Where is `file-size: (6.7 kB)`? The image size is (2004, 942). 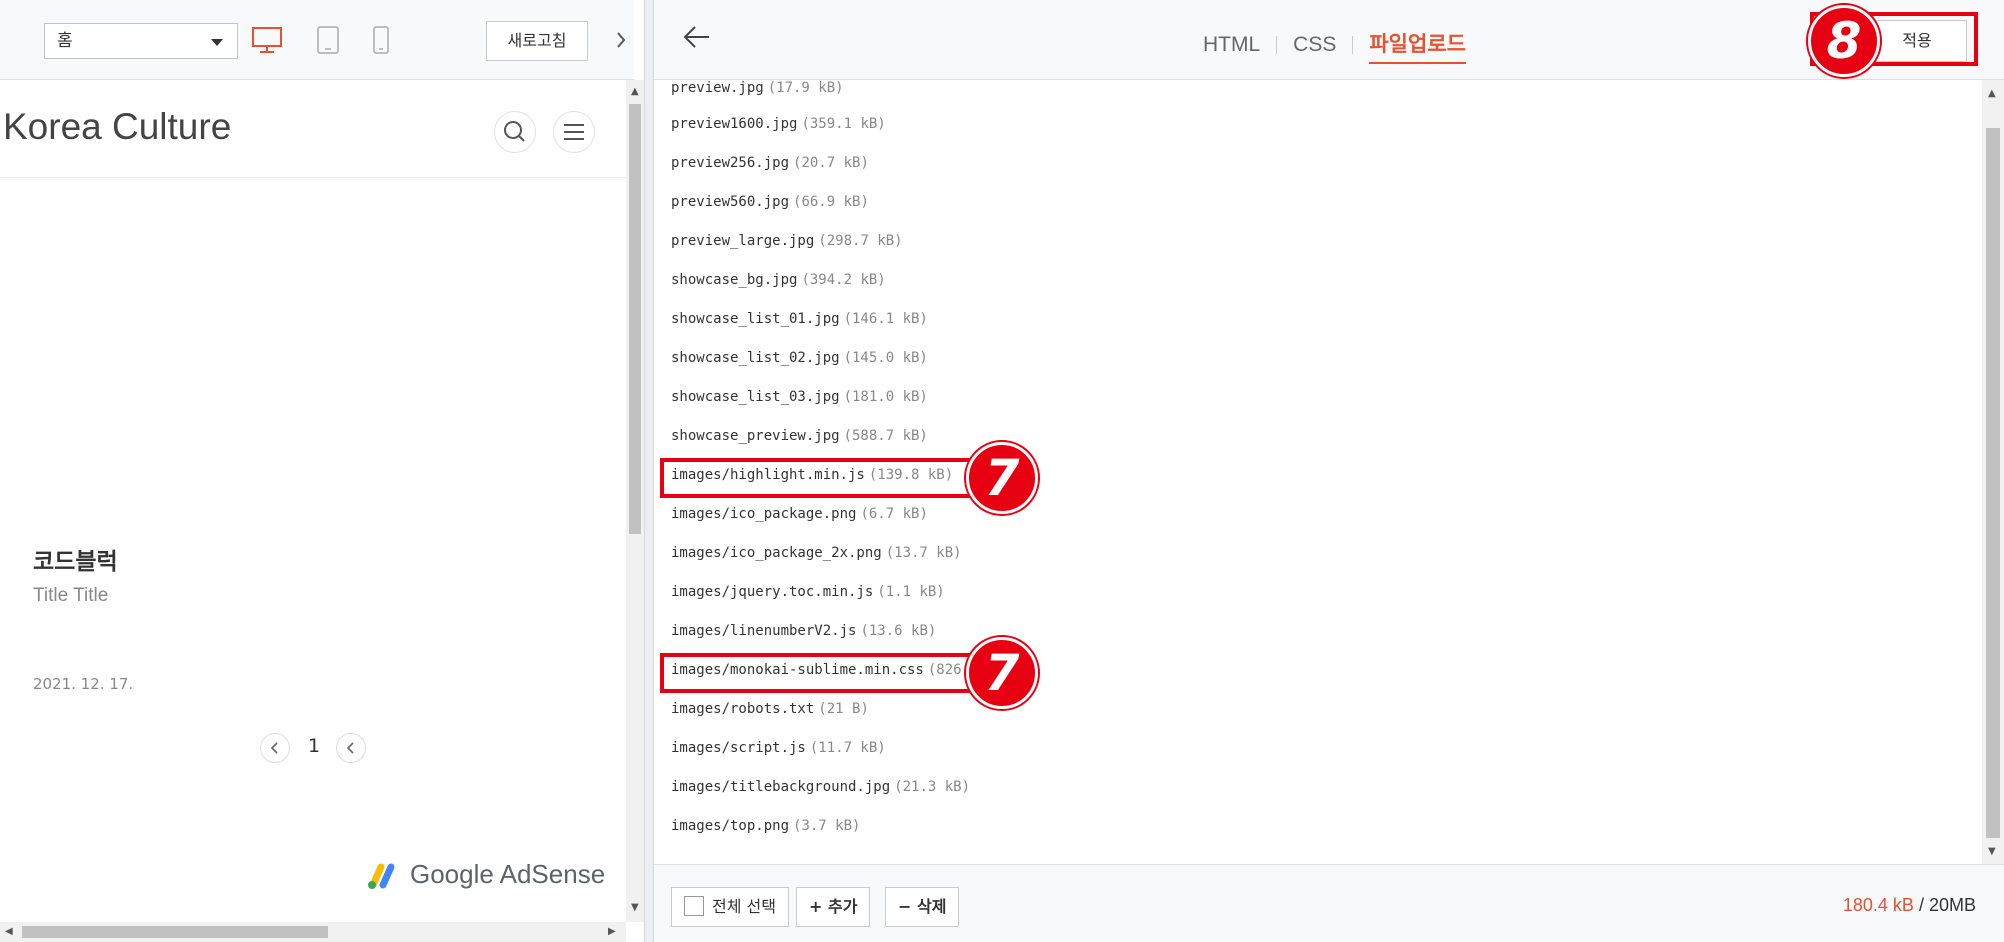 file-size: (6.7 kB) is located at coordinates (894, 514).